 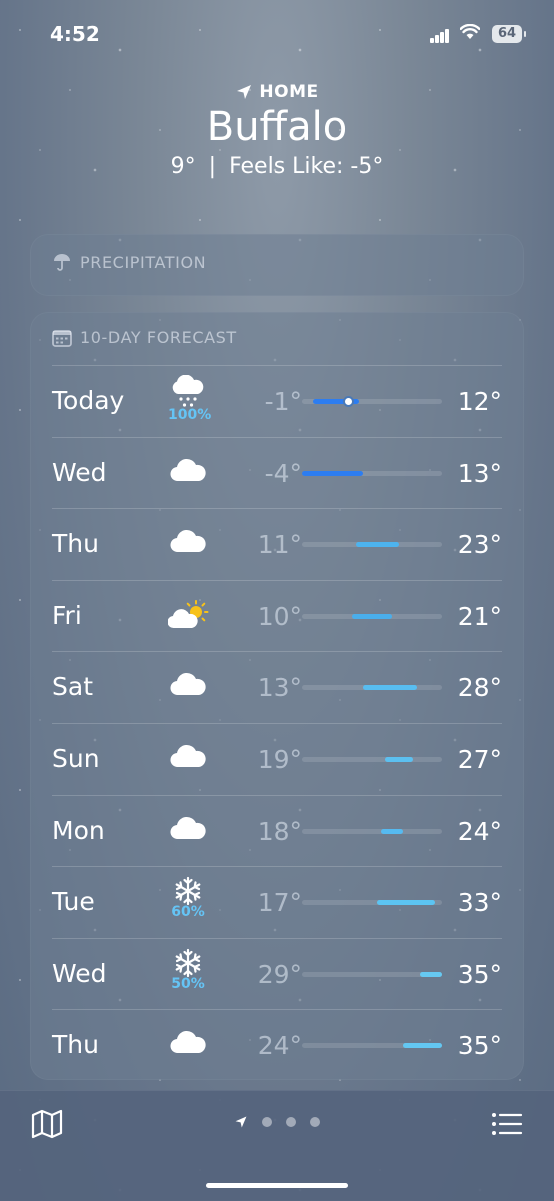 What do you see at coordinates (440, 35) in the screenshot?
I see `cellular-signal-icon` at bounding box center [440, 35].